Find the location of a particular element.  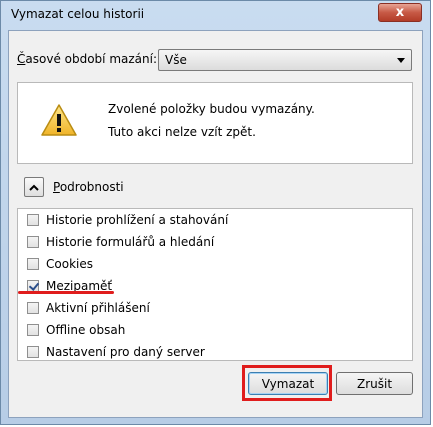

close-icon: x is located at coordinates (400, 12).